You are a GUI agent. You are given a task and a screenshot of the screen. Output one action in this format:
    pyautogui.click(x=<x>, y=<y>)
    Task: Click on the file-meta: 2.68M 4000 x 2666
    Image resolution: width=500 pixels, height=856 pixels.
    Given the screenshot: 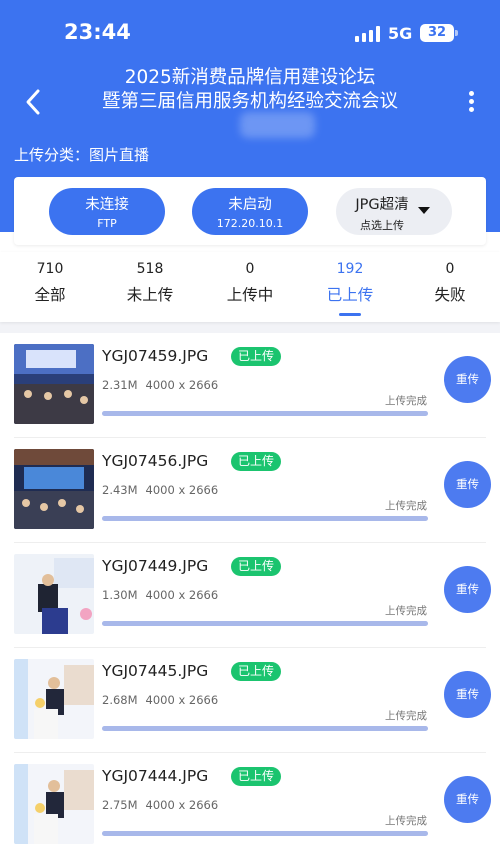 What is the action you would take?
    pyautogui.click(x=160, y=700)
    